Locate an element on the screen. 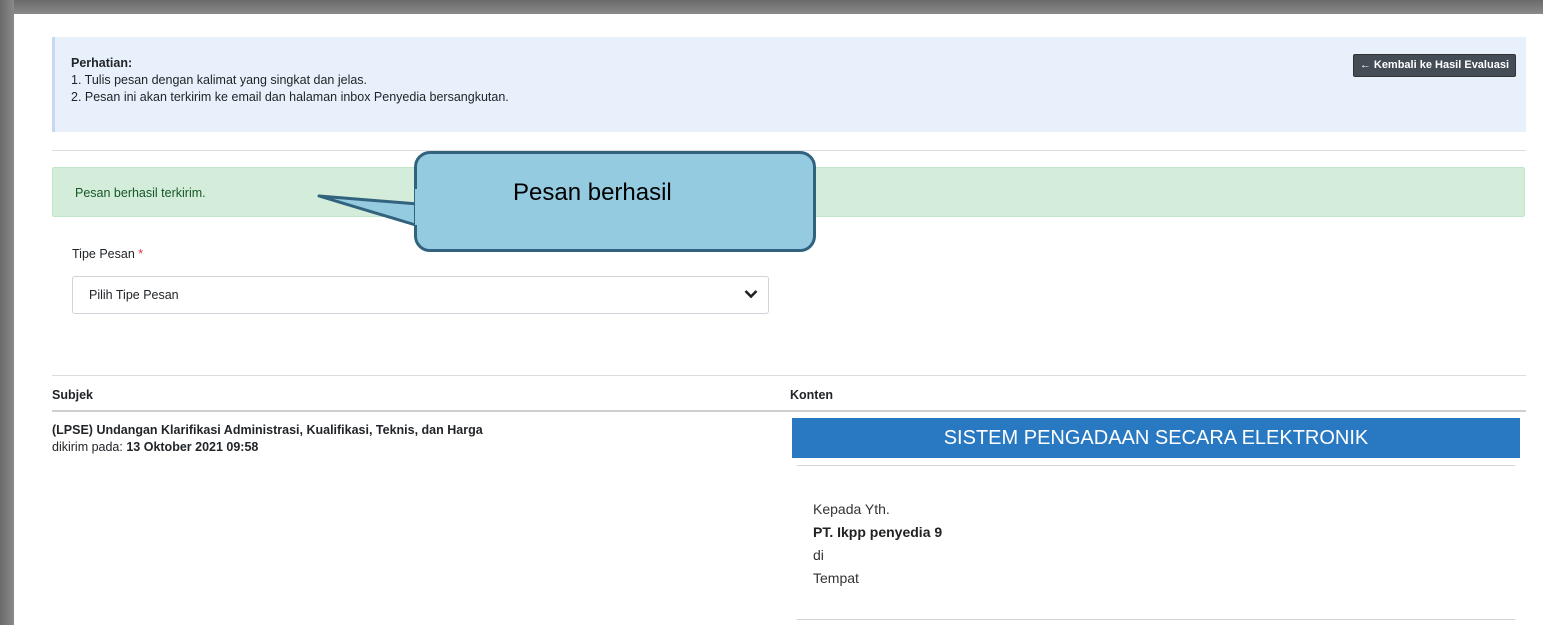 This screenshot has height=625, width=1543. notice-title: Perhatian: is located at coordinates (102, 63).